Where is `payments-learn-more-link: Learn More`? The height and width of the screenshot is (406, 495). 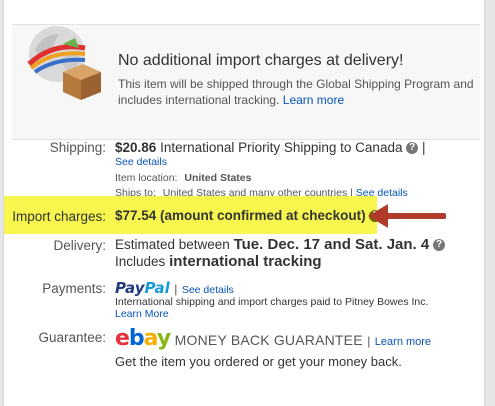 payments-learn-more-link: Learn More is located at coordinates (142, 314).